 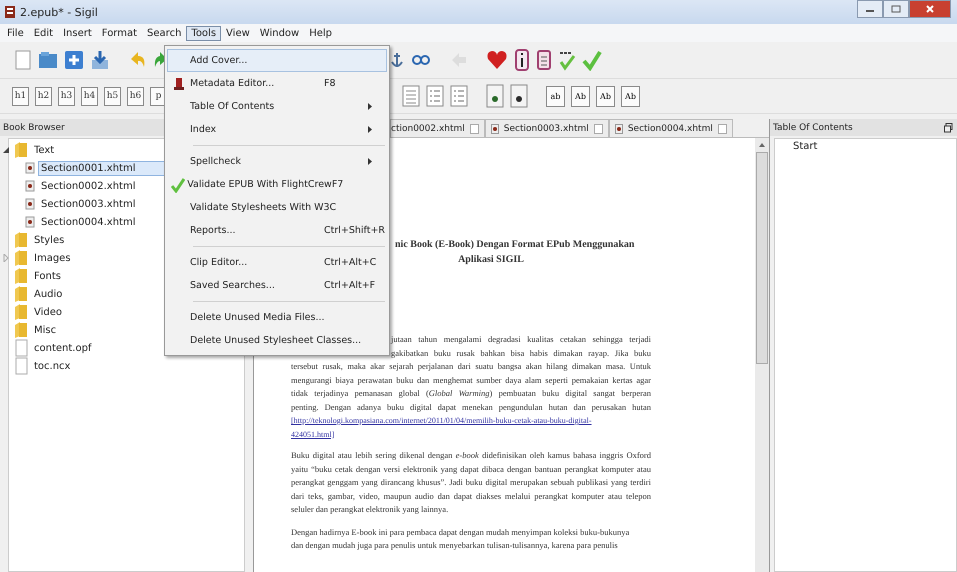 What do you see at coordinates (77, 33) in the screenshot?
I see `menu-item: Insert` at bounding box center [77, 33].